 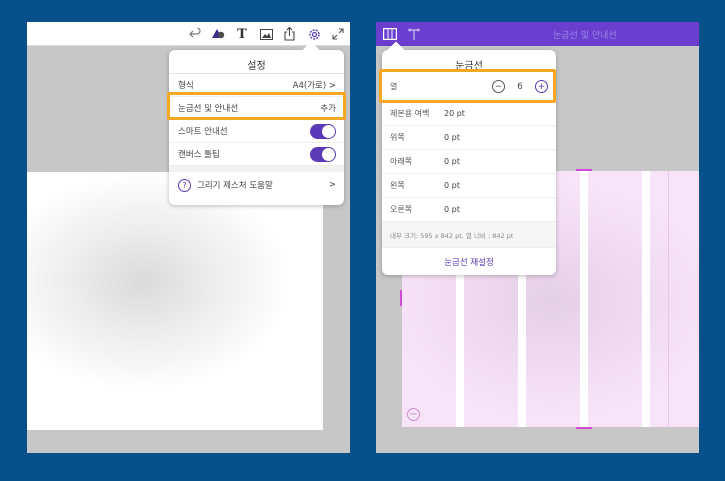 What do you see at coordinates (195, 34) in the screenshot?
I see `undo-icon` at bounding box center [195, 34].